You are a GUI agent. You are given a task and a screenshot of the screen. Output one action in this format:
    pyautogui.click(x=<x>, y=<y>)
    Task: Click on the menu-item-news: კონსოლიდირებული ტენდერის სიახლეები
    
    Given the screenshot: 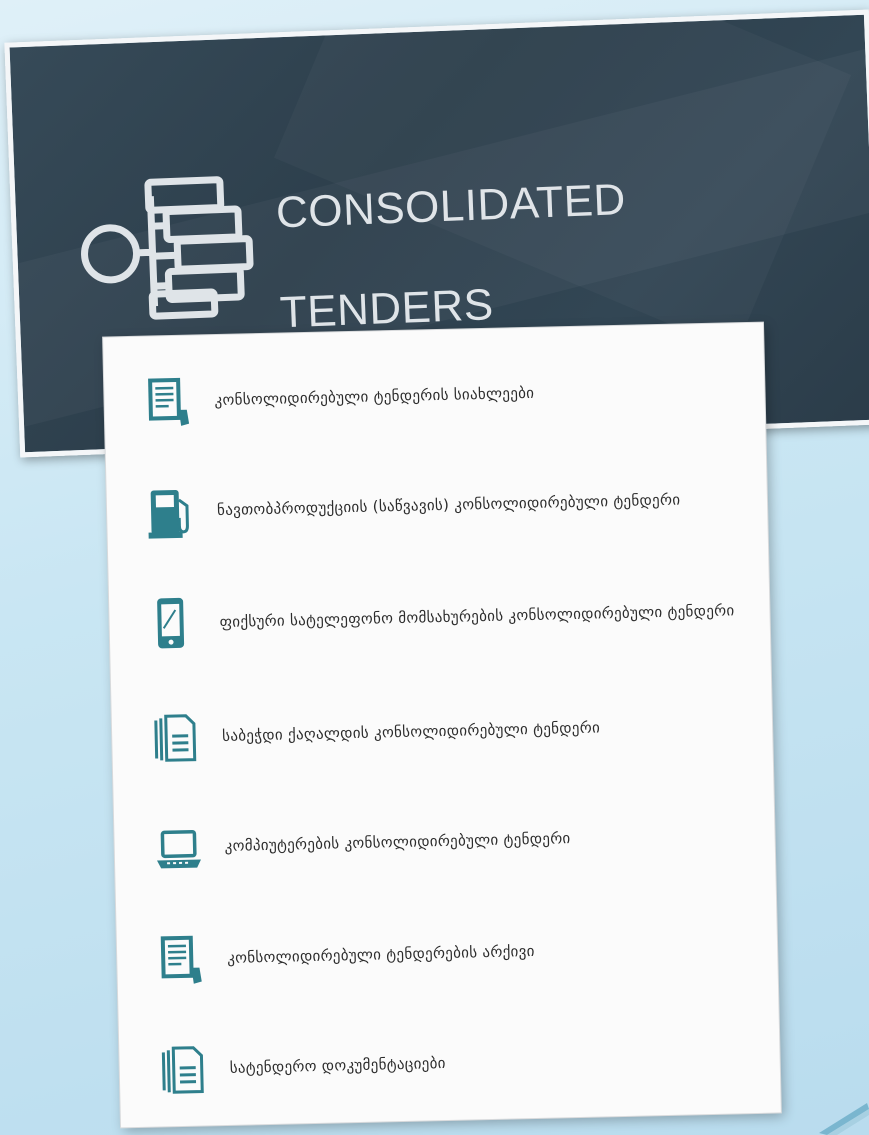 What is the action you would take?
    pyautogui.click(x=434, y=395)
    